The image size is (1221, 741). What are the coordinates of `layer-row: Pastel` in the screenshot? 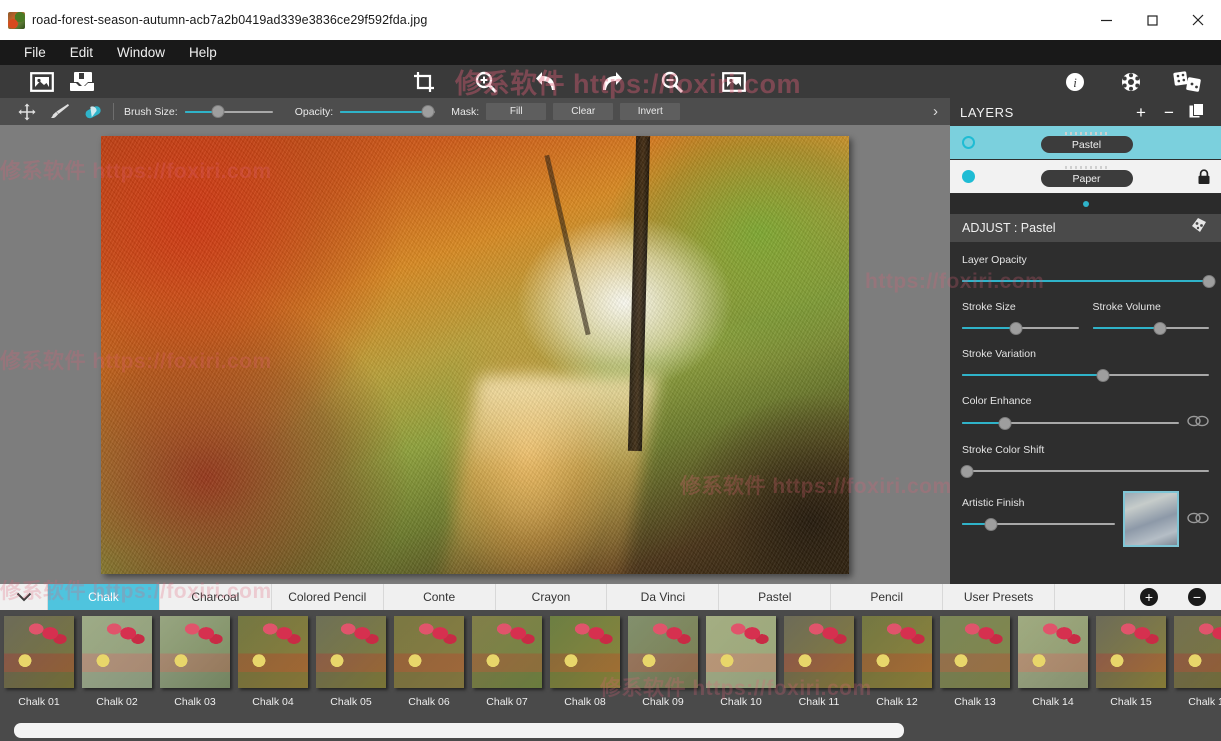 It's located at (1085, 143).